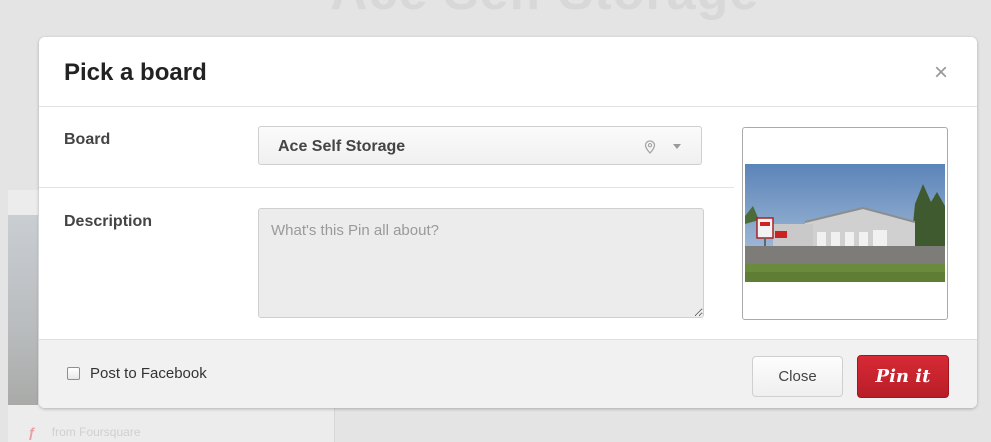 This screenshot has height=442, width=991. Describe the element at coordinates (480, 145) in the screenshot. I see `board-select: Ace Self Storage` at that location.